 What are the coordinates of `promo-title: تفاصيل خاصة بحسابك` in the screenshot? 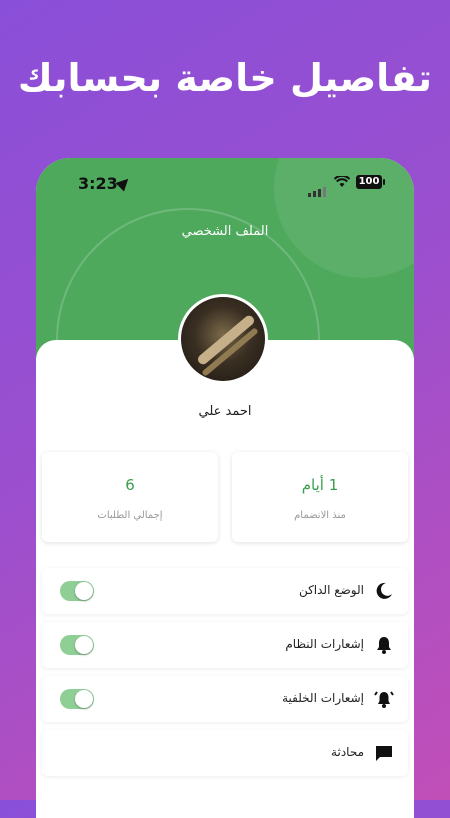 It's located at (225, 78).